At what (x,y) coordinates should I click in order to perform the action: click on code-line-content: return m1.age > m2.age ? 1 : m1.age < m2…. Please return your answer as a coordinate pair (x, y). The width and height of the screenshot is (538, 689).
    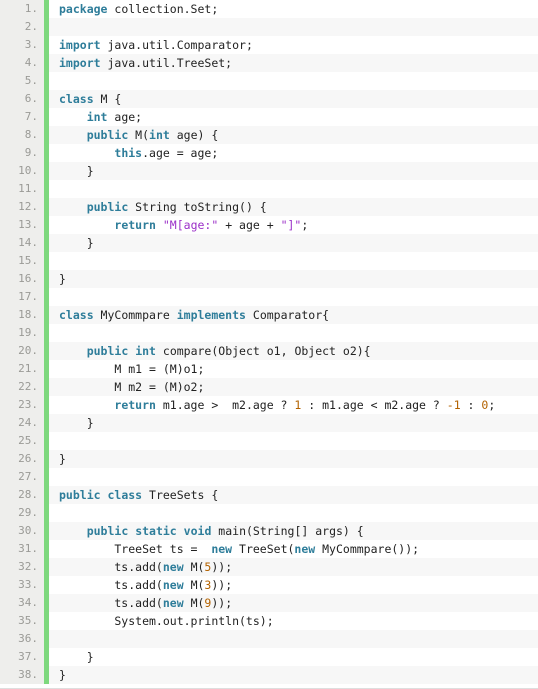
    Looking at the image, I should click on (298, 405).